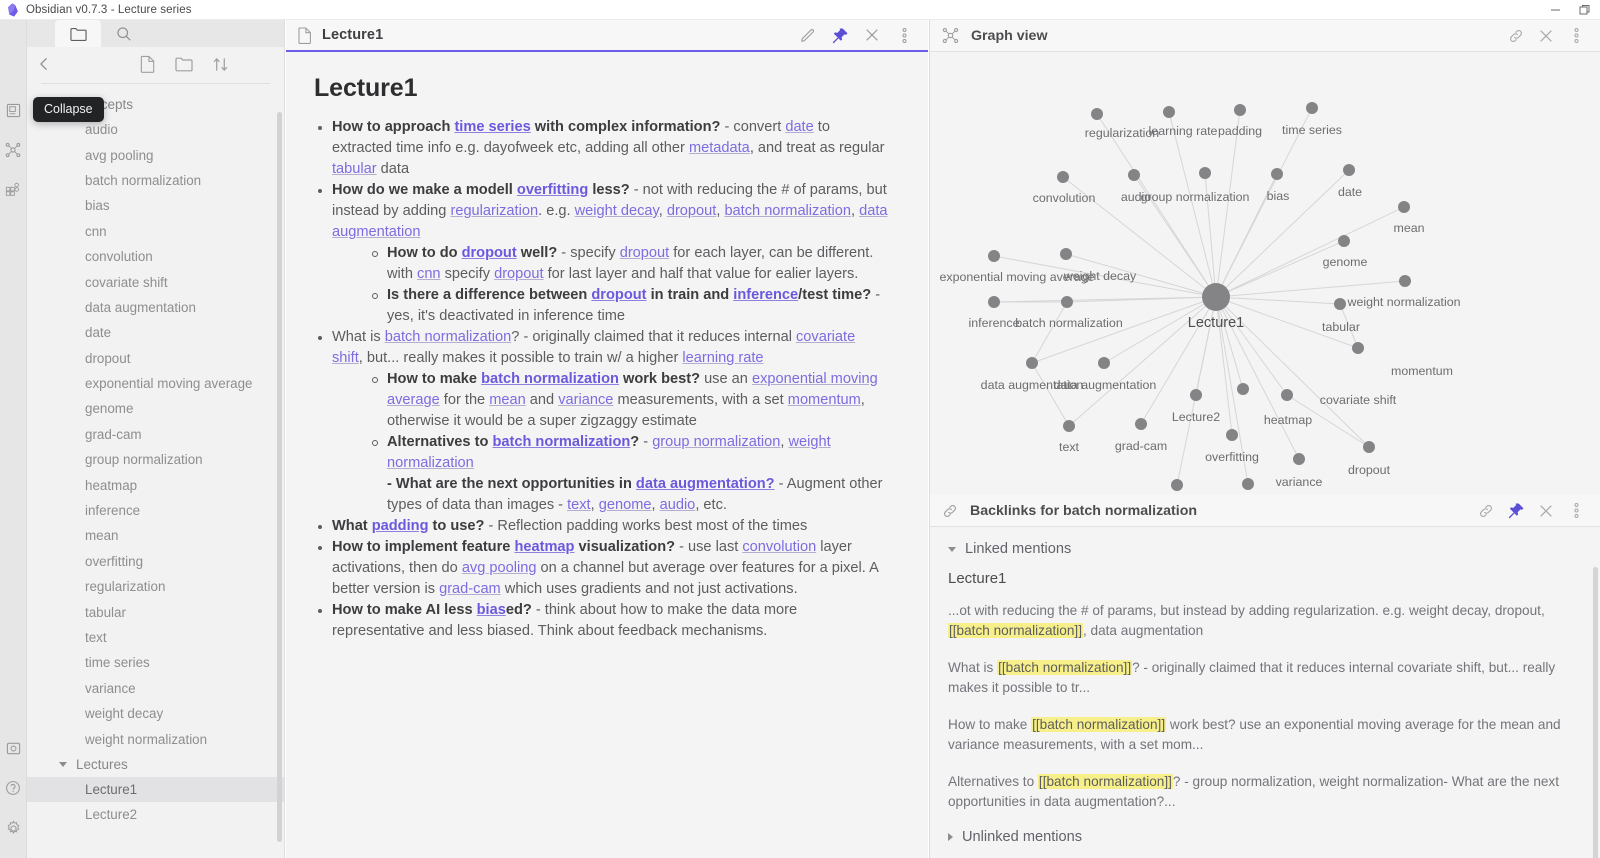  What do you see at coordinates (1585, 10) in the screenshot?
I see `maximize-button` at bounding box center [1585, 10].